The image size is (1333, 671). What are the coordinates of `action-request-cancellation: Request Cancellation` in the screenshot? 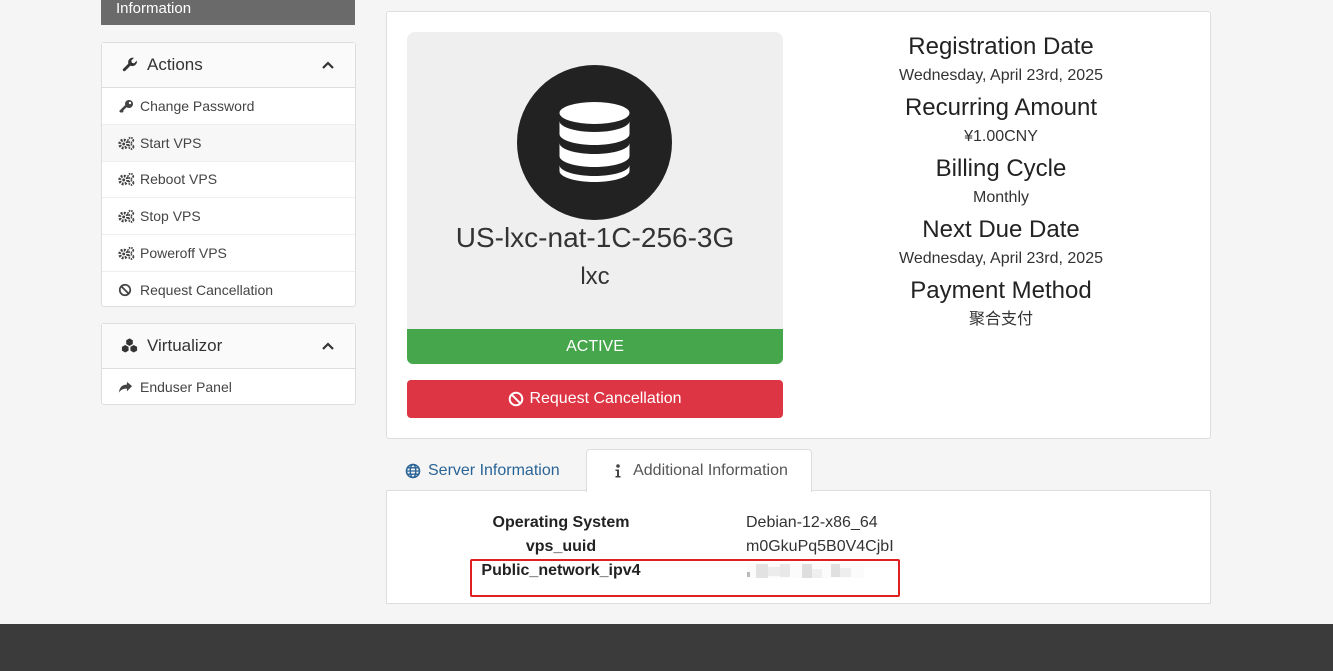 It's located at (228, 290).